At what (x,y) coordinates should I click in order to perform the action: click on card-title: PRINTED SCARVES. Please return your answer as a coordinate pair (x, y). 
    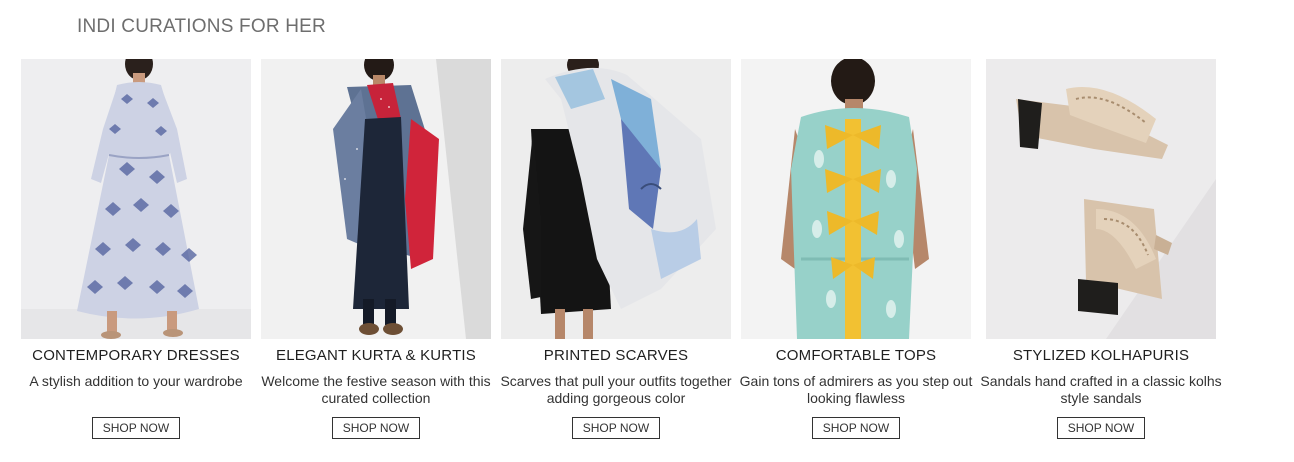
    Looking at the image, I should click on (616, 356).